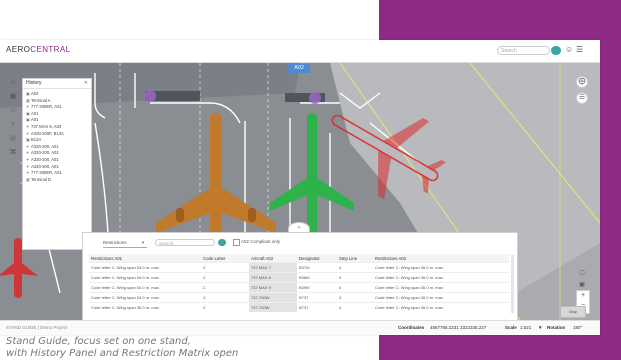  I want to click on restrictions-dropdown: Restrictions ▼, so click(125, 243).